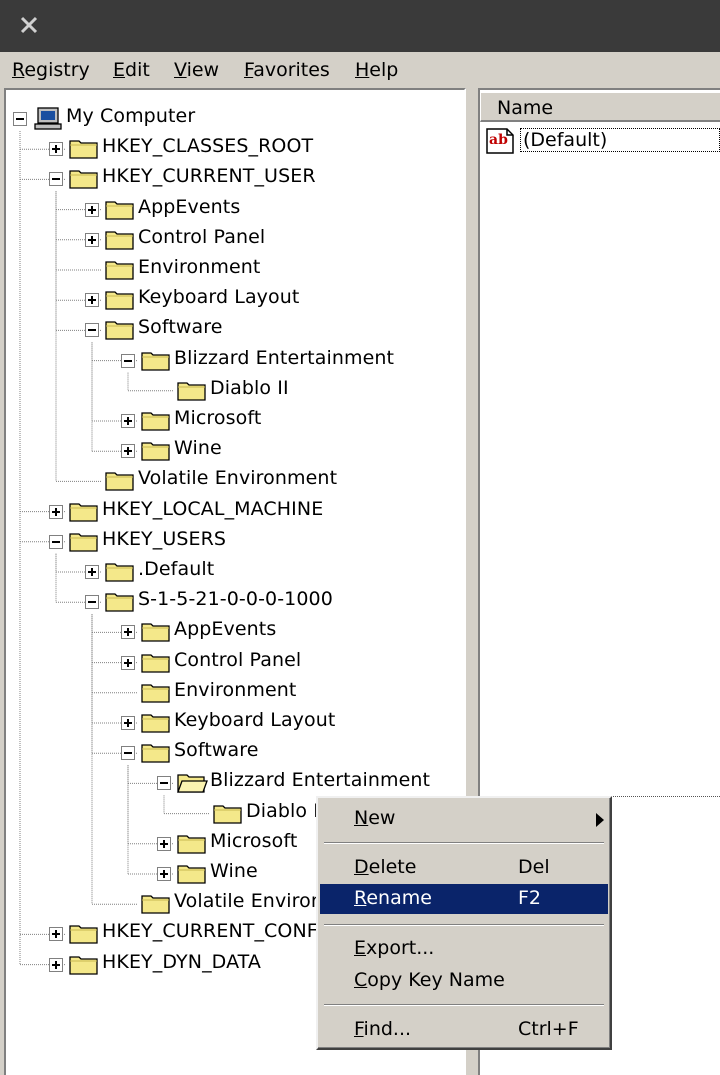  Describe the element at coordinates (218, 418) in the screenshot. I see `tree-node-label: Microsoft` at that location.